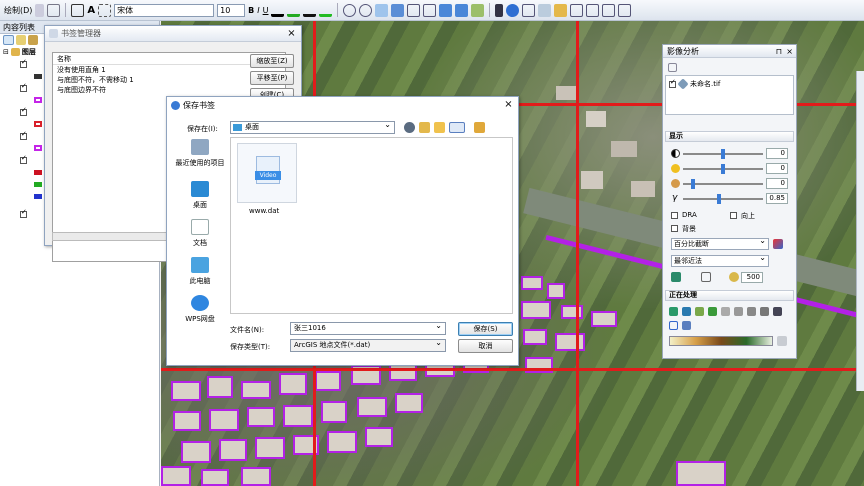 The height and width of the screenshot is (486, 864). What do you see at coordinates (54, 10) in the screenshot?
I see `rotate-icon` at bounding box center [54, 10].